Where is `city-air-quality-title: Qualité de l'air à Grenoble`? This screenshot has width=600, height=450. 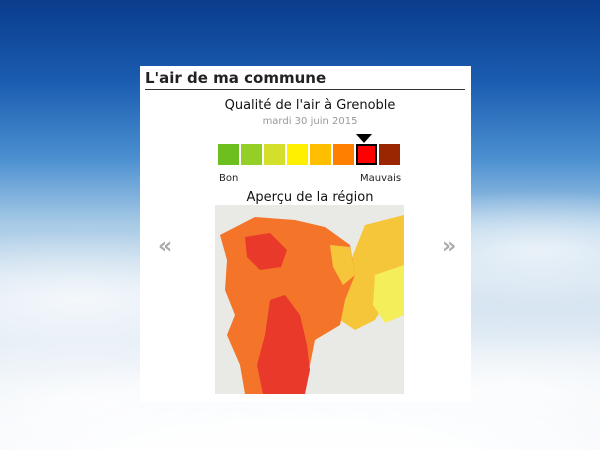 city-air-quality-title: Qualité de l'air à Grenoble is located at coordinates (310, 105).